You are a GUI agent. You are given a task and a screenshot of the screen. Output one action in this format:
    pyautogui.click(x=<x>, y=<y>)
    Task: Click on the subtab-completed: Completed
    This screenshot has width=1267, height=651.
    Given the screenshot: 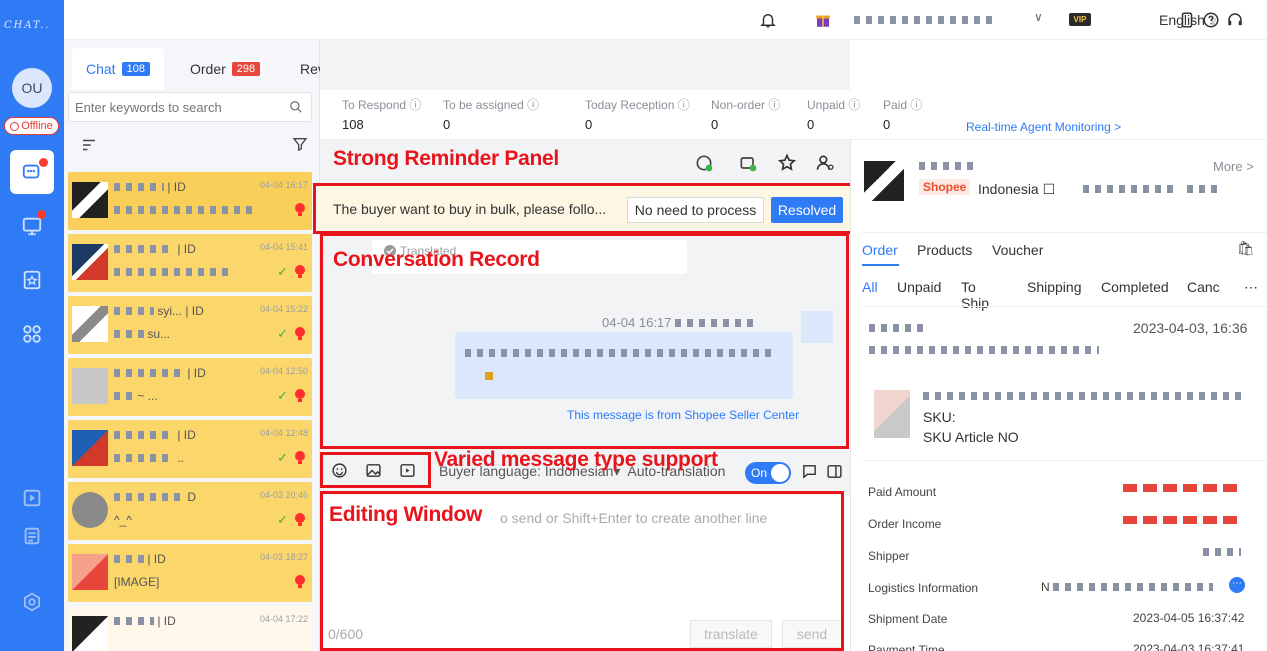 What is the action you would take?
    pyautogui.click(x=1135, y=287)
    